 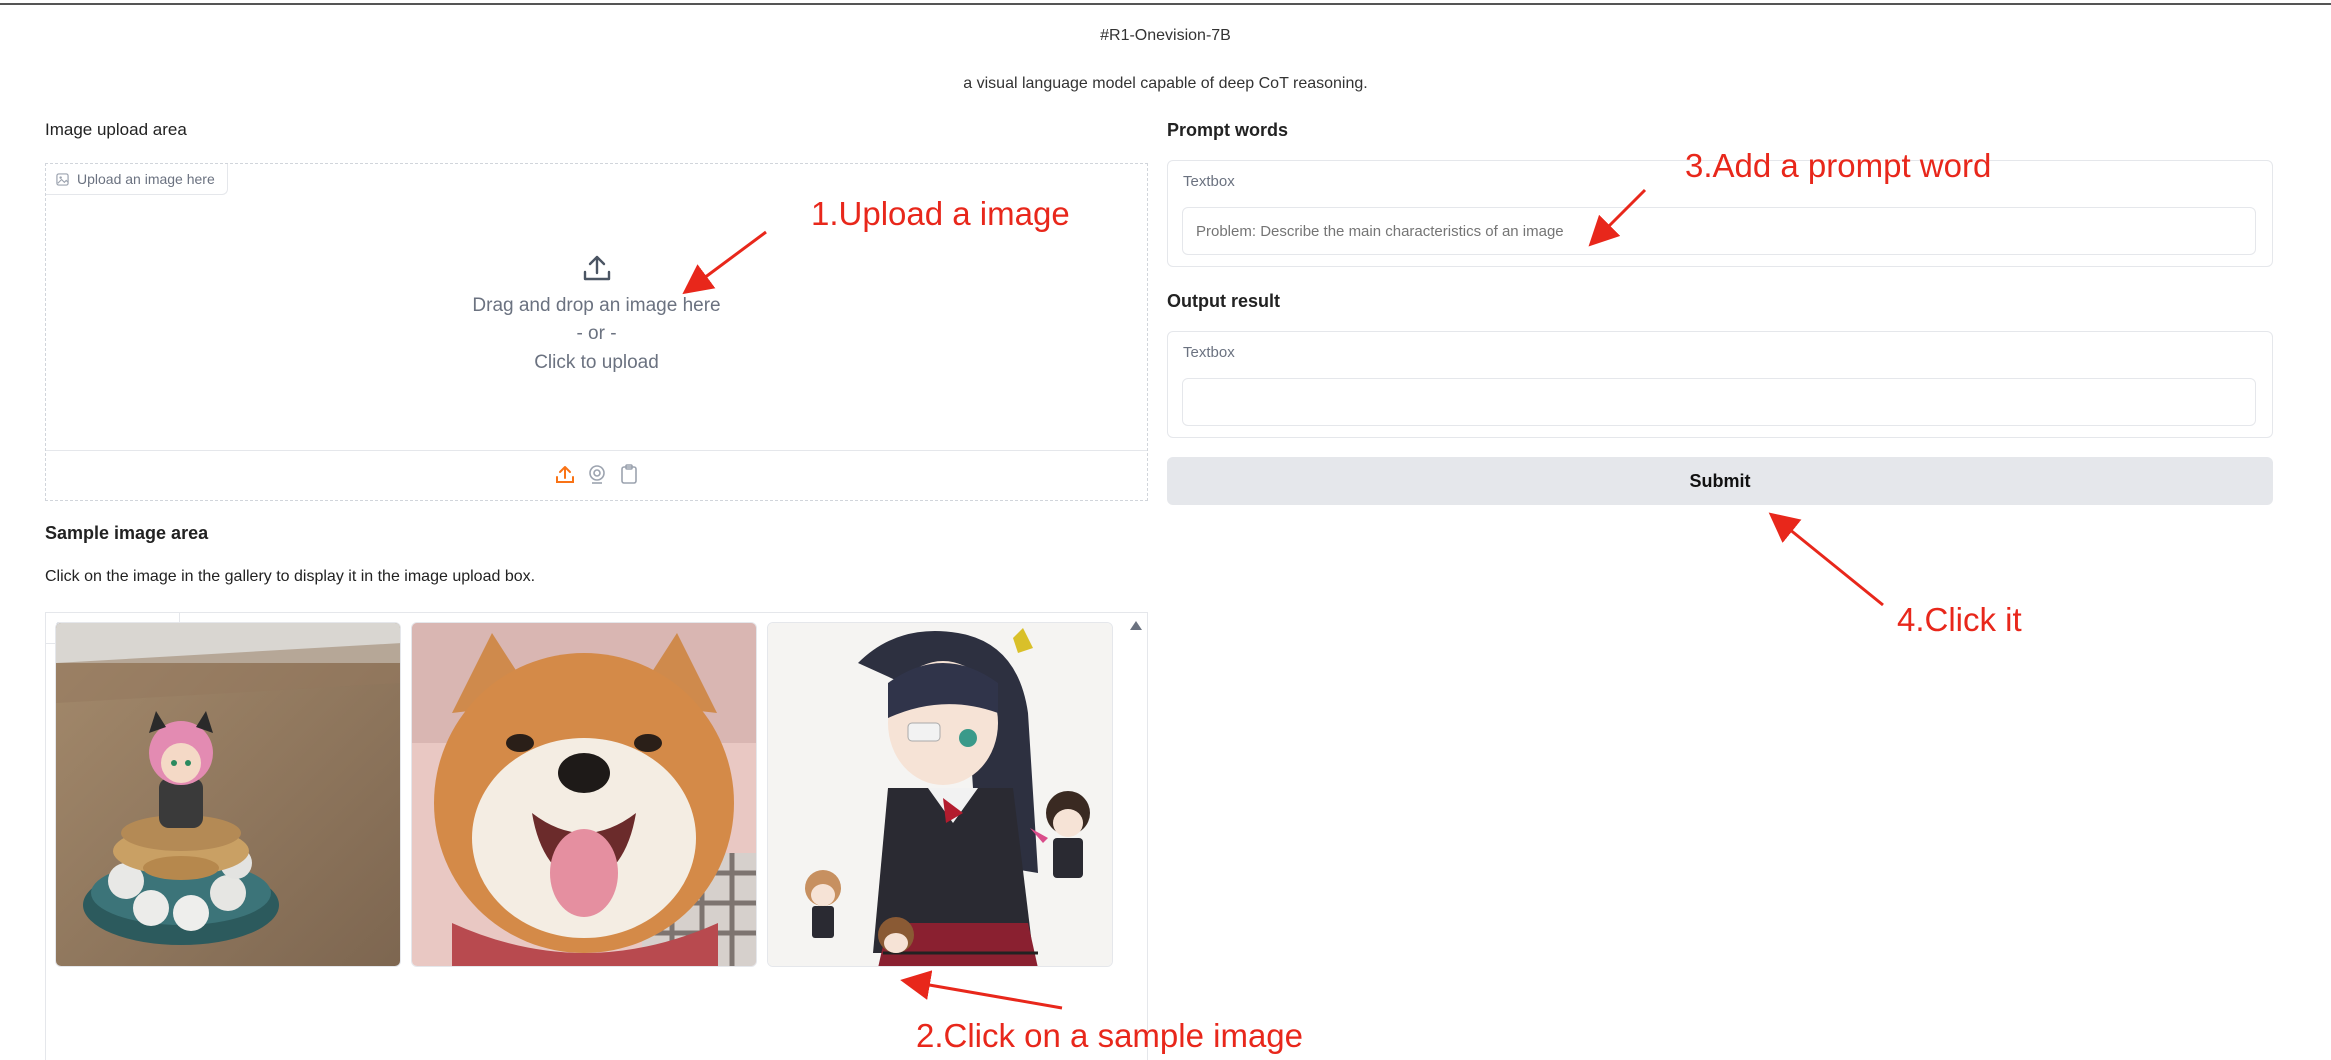 I want to click on annotation-step4: 4.Click it, so click(x=1959, y=619).